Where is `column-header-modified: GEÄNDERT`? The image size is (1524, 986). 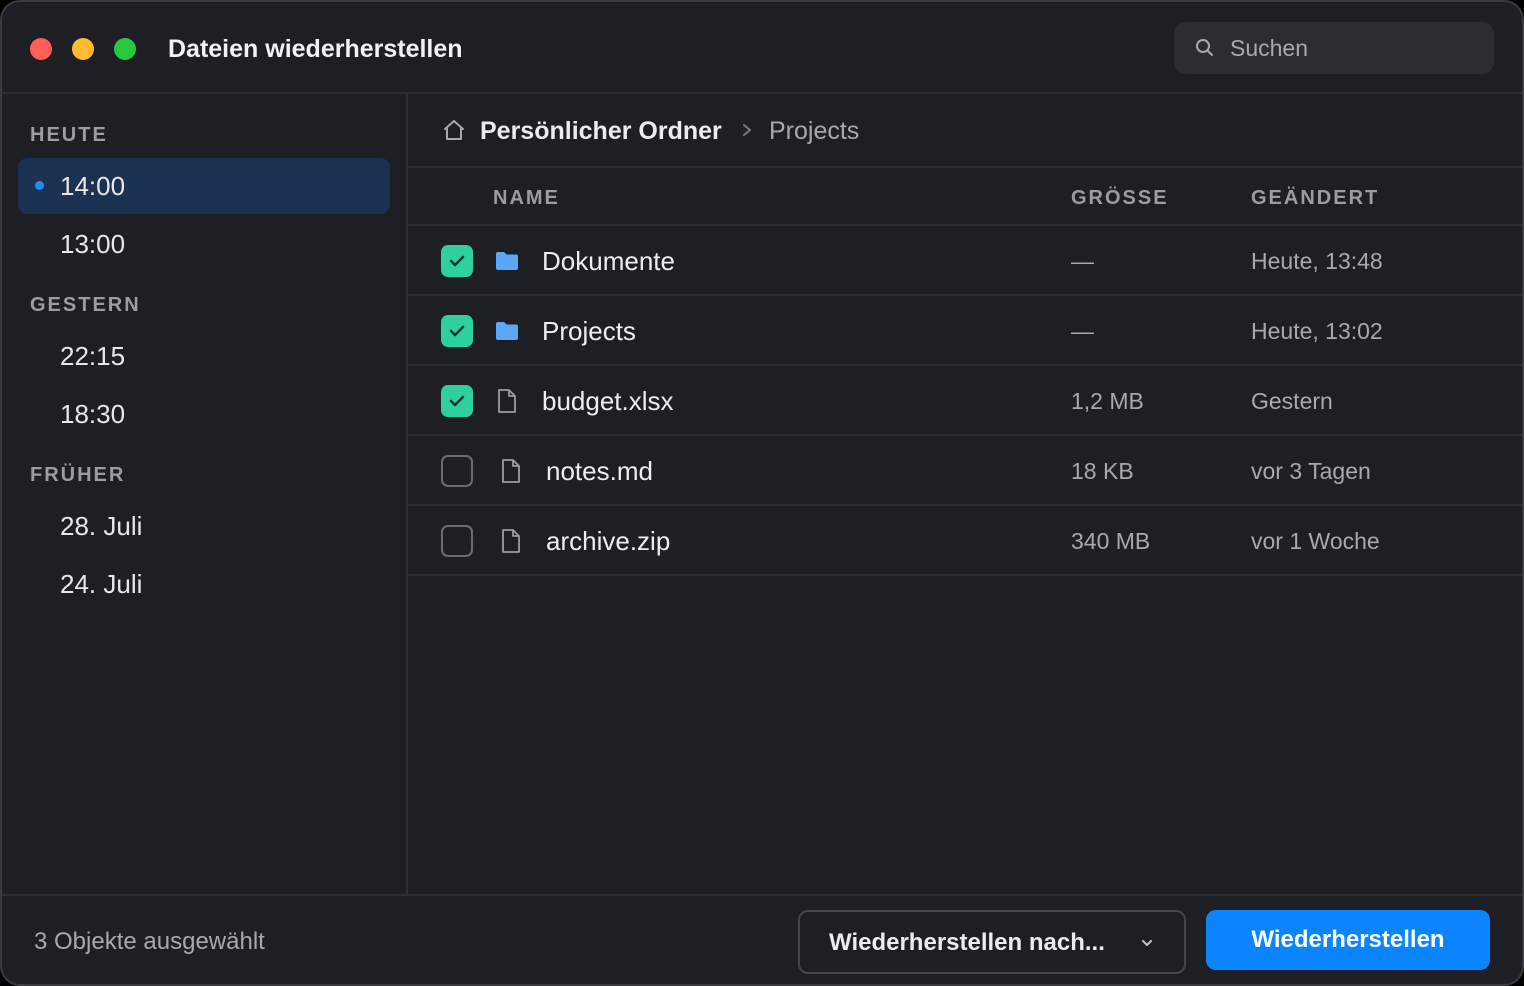
column-header-modified: GEÄNDERT is located at coordinates (1315, 198).